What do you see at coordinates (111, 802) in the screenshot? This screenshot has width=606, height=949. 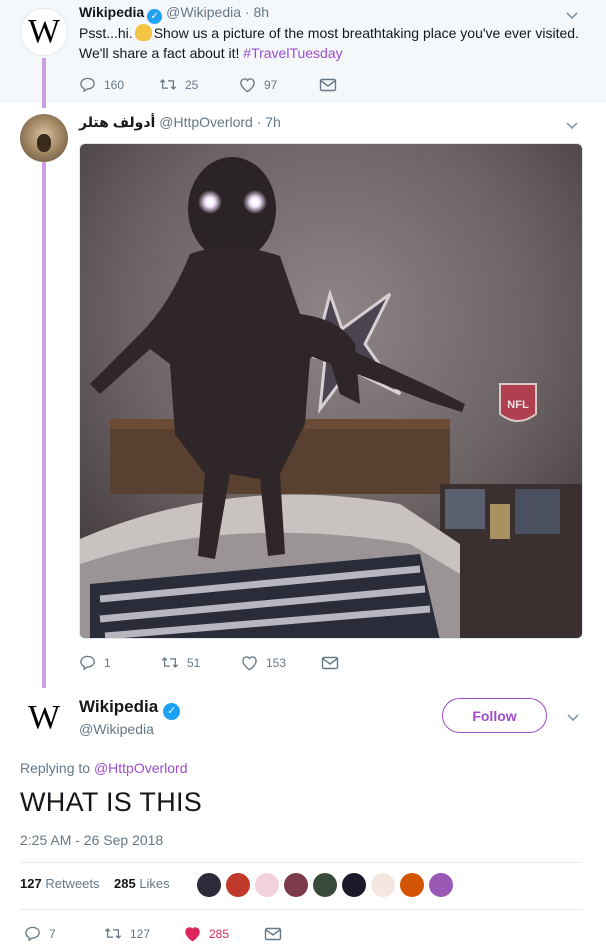 I see `tweet-text: WHAT IS THIS` at bounding box center [111, 802].